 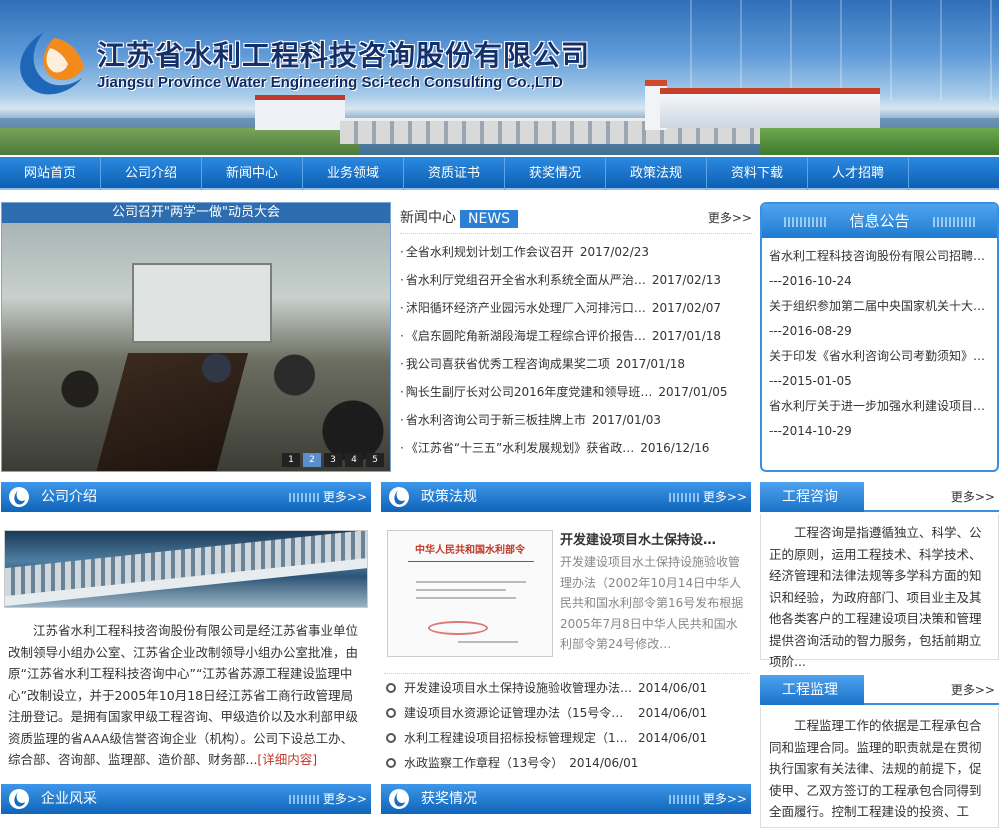 I want to click on notice-date: ---2016-10-24, so click(x=810, y=281).